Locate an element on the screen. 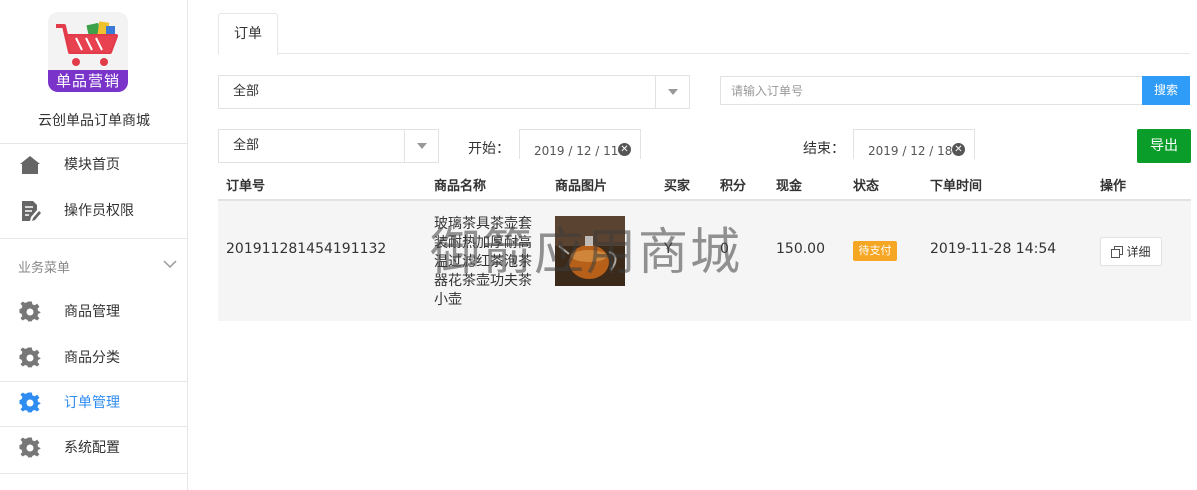 The width and height of the screenshot is (1197, 490). end-date-picker: 2019 / 12 / 18 ✕ is located at coordinates (914, 144).